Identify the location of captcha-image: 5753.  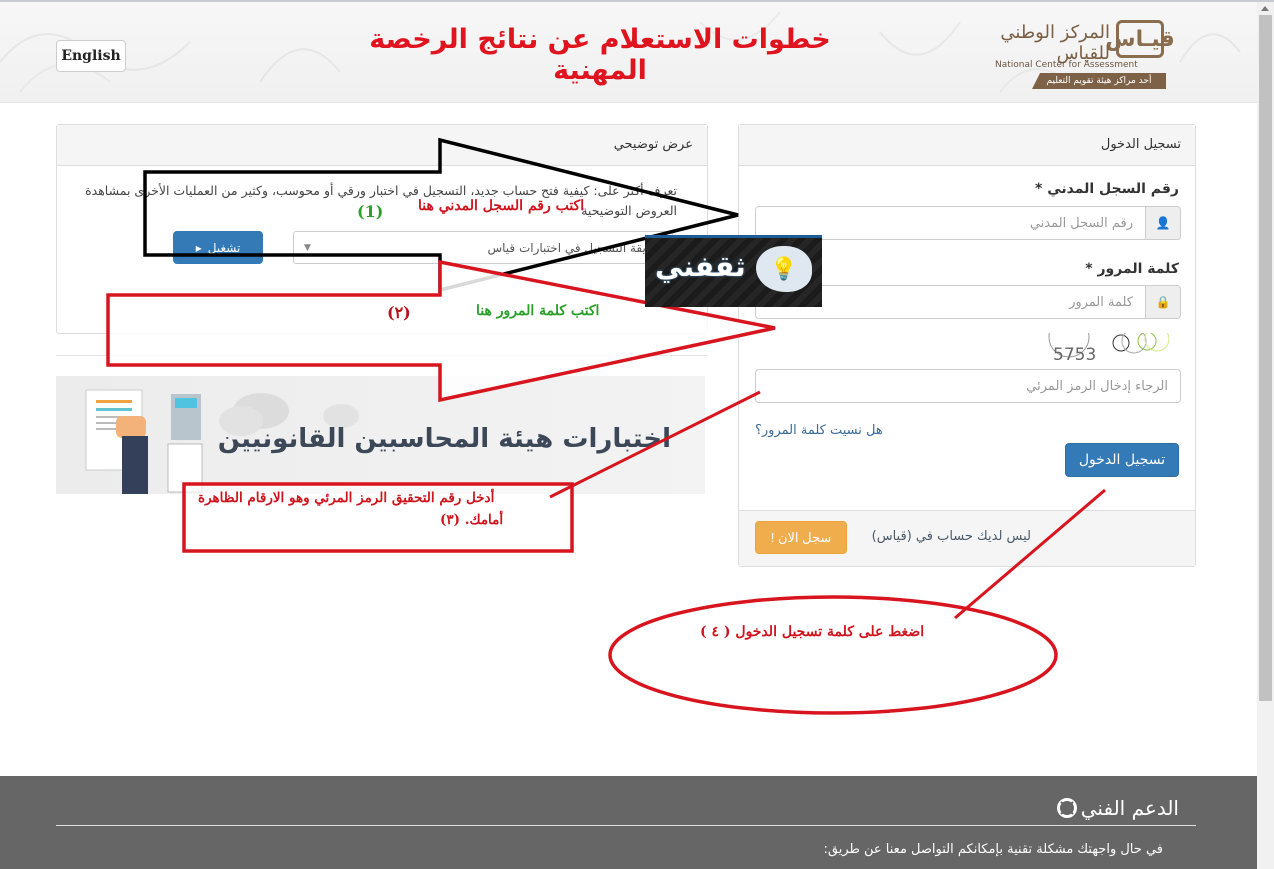
(1107, 350).